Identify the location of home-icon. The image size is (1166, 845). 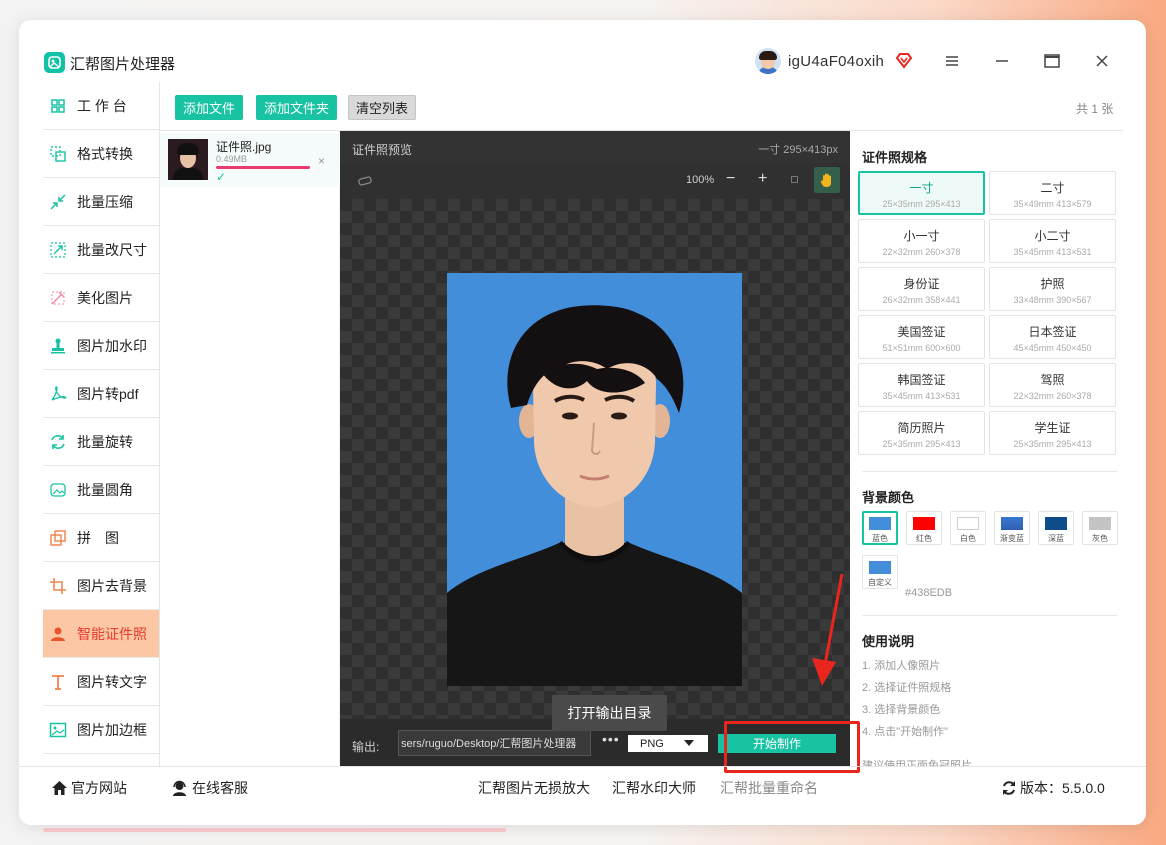
(59, 788).